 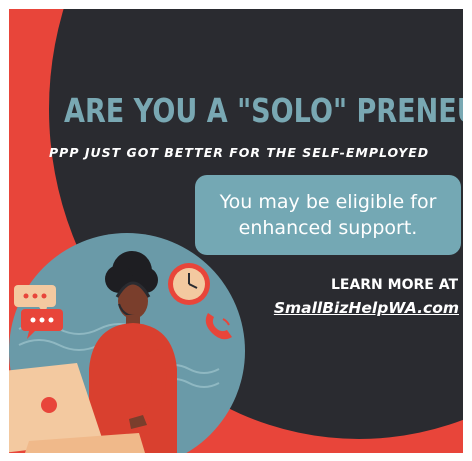 What do you see at coordinates (189, 284) in the screenshot?
I see `clock-icon` at bounding box center [189, 284].